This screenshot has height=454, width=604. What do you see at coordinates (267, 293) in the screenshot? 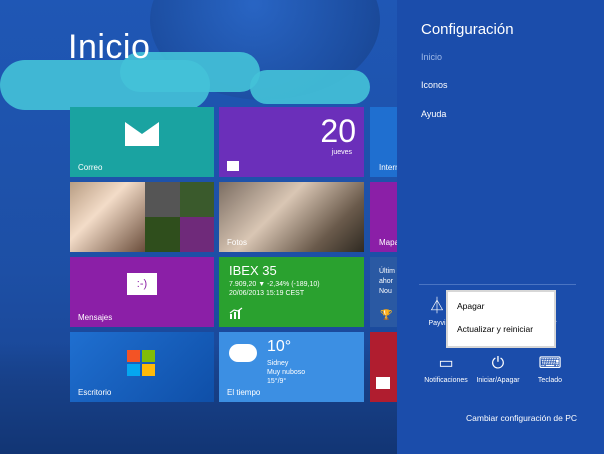
I see `finance-time: 20/06/2013 15:19 CEST` at bounding box center [267, 293].